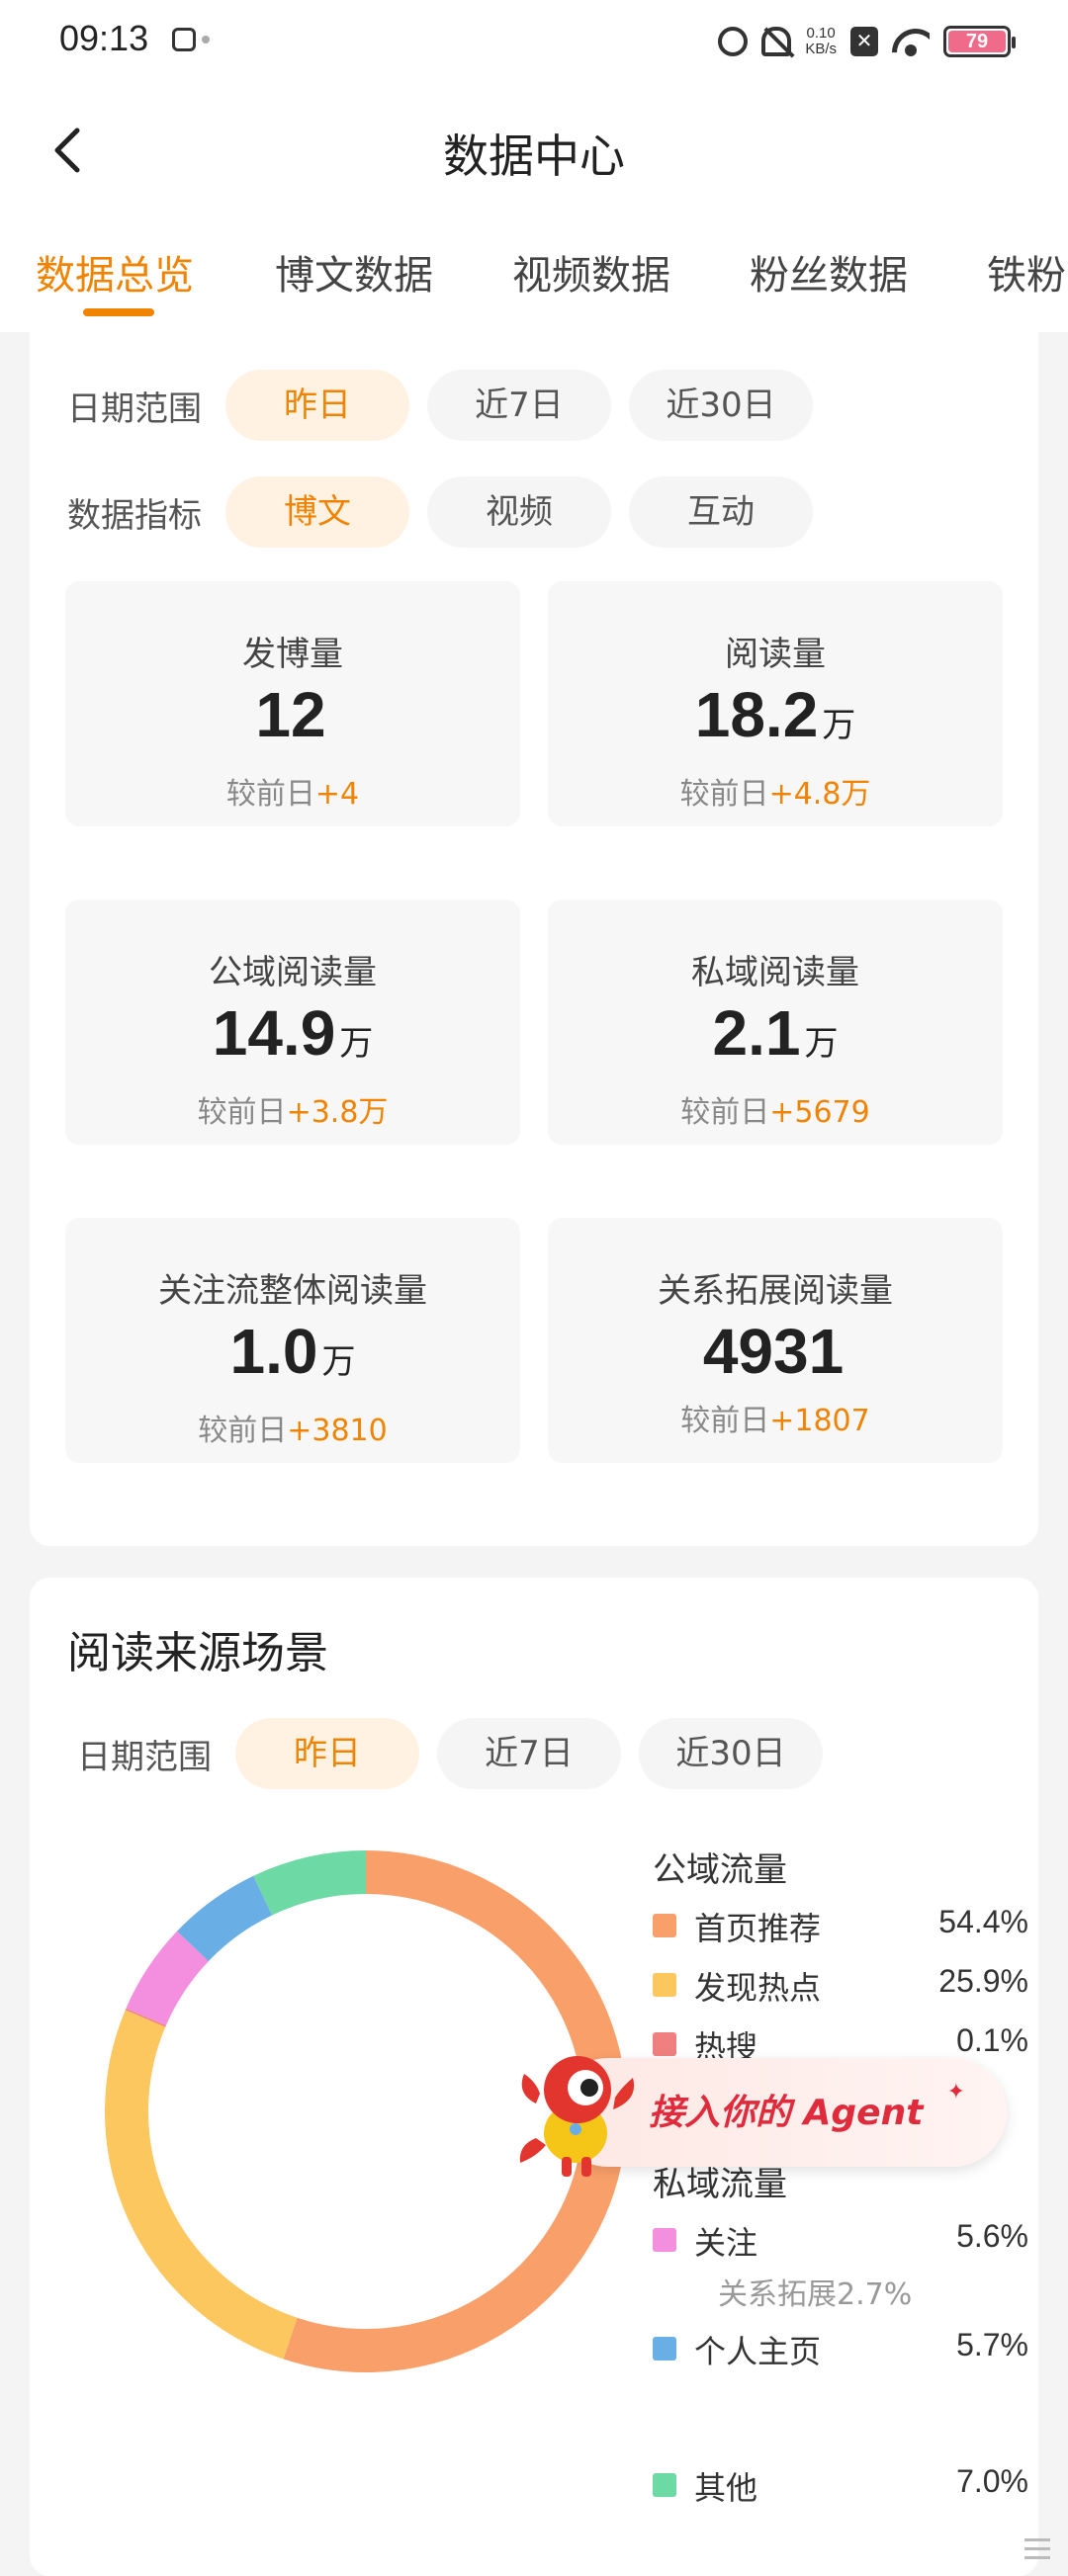  I want to click on tab-overview: 数据总览, so click(115, 272).